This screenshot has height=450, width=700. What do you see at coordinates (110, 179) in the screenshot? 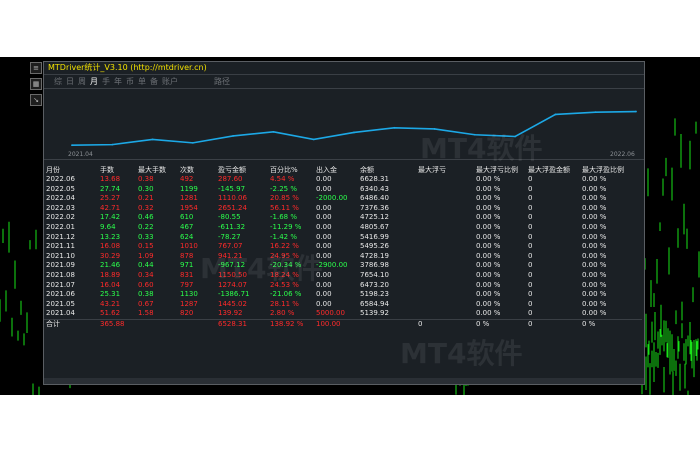
I see `cell-lots: 13.68` at bounding box center [110, 179].